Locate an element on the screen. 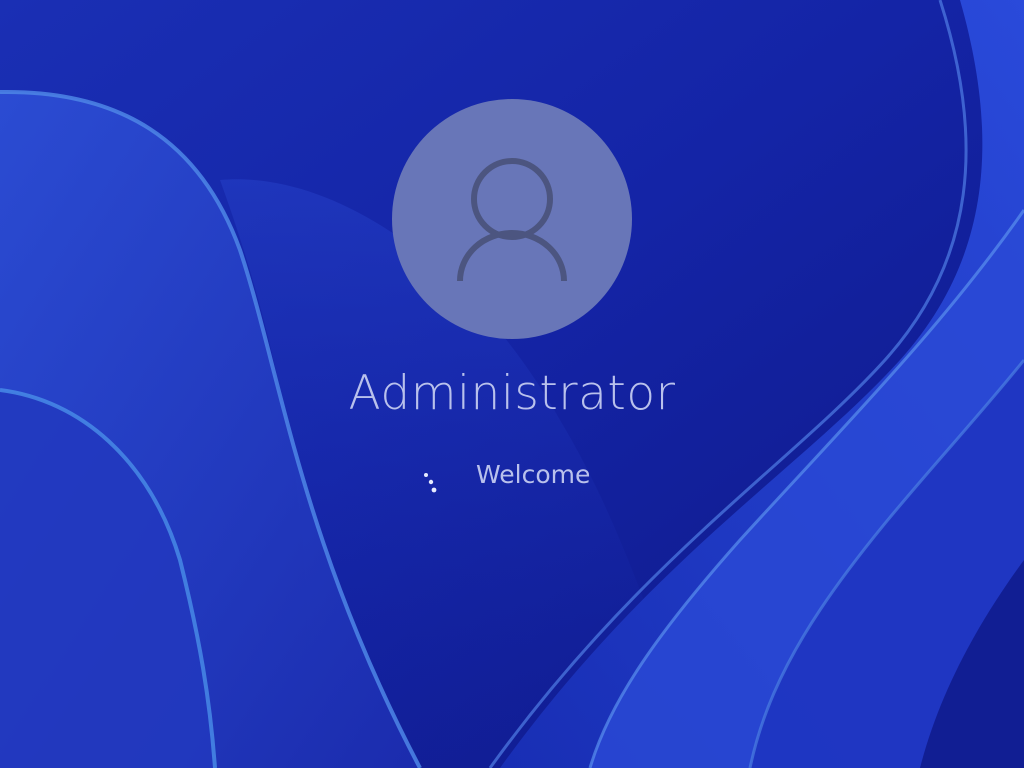  user-avatar is located at coordinates (512, 219).